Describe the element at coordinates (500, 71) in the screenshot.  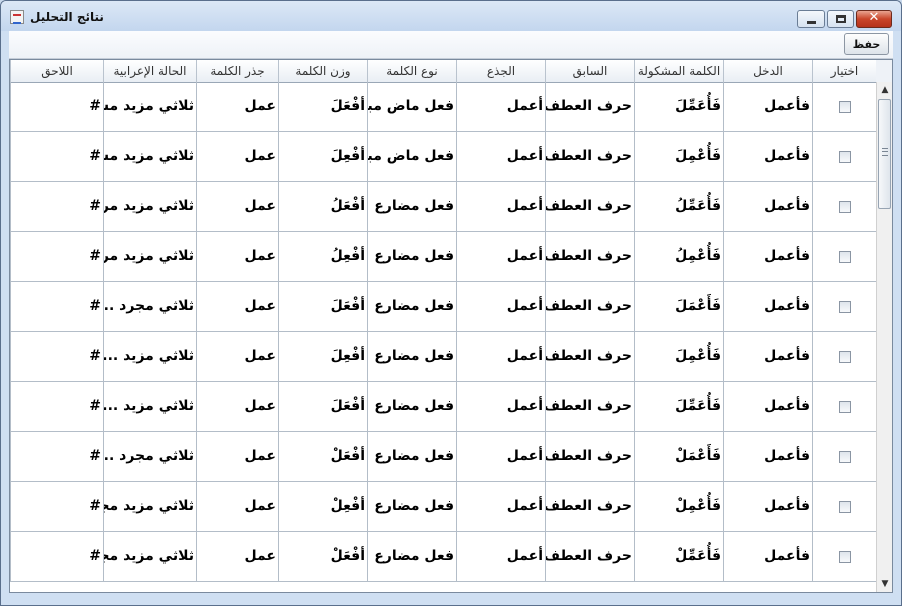
I see `column-header-stem: الجذع` at that location.